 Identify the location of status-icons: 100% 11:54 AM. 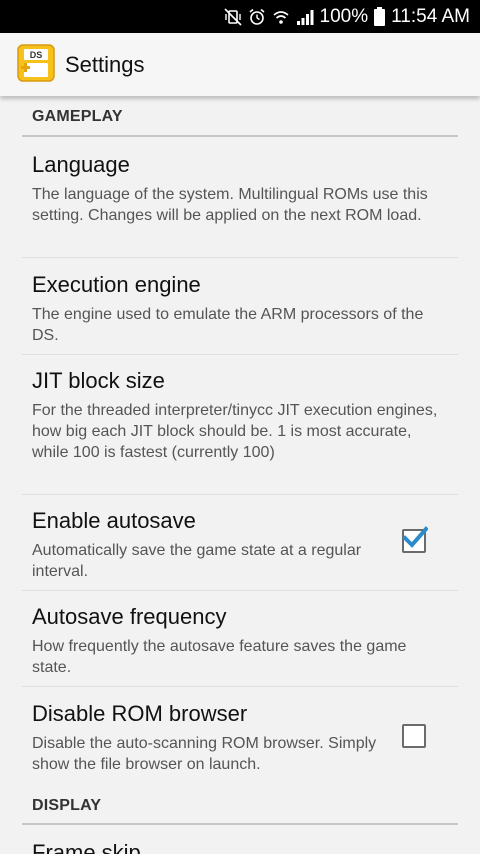
(346, 16).